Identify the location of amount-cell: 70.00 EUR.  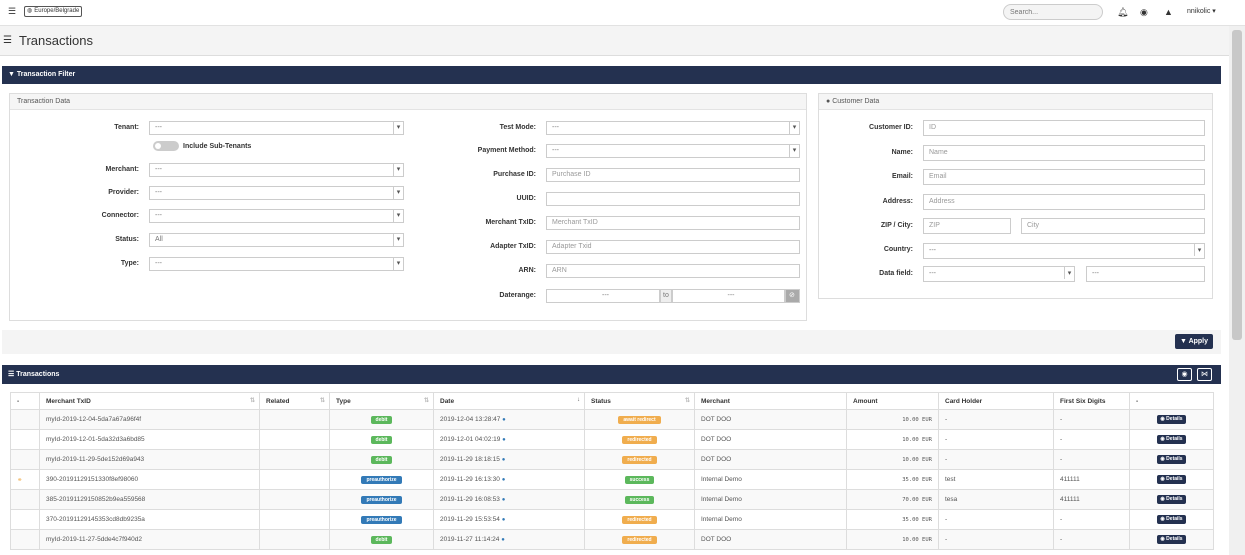
(892, 499).